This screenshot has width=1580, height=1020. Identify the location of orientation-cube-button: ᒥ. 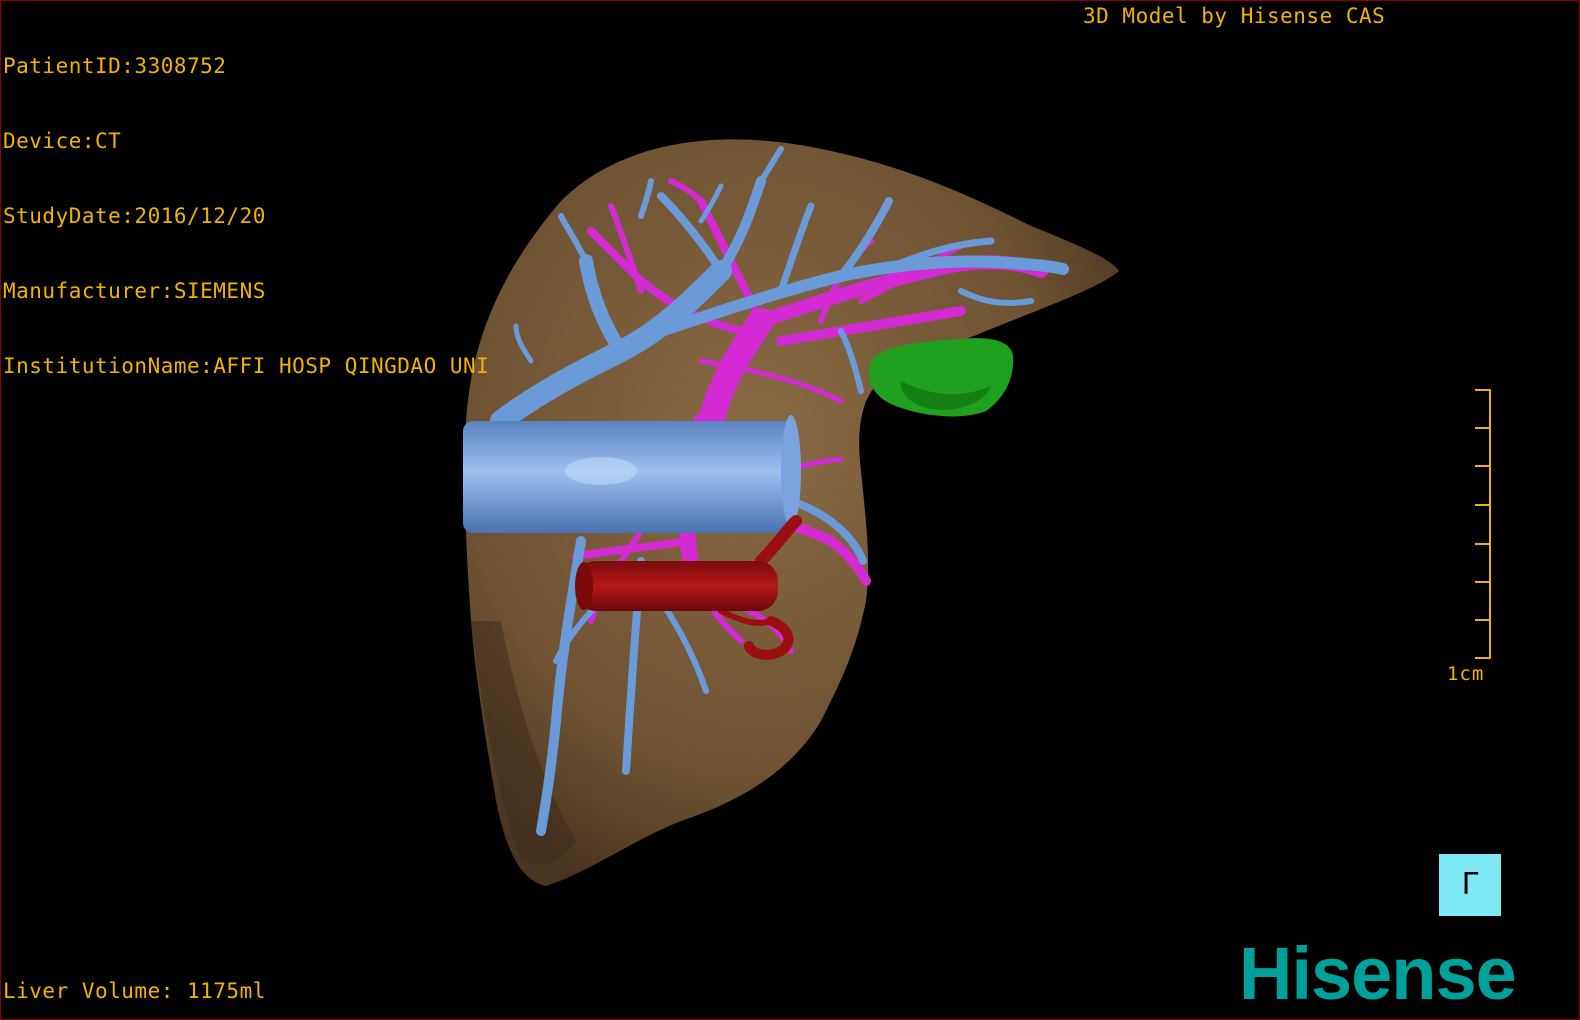
(1470, 885).